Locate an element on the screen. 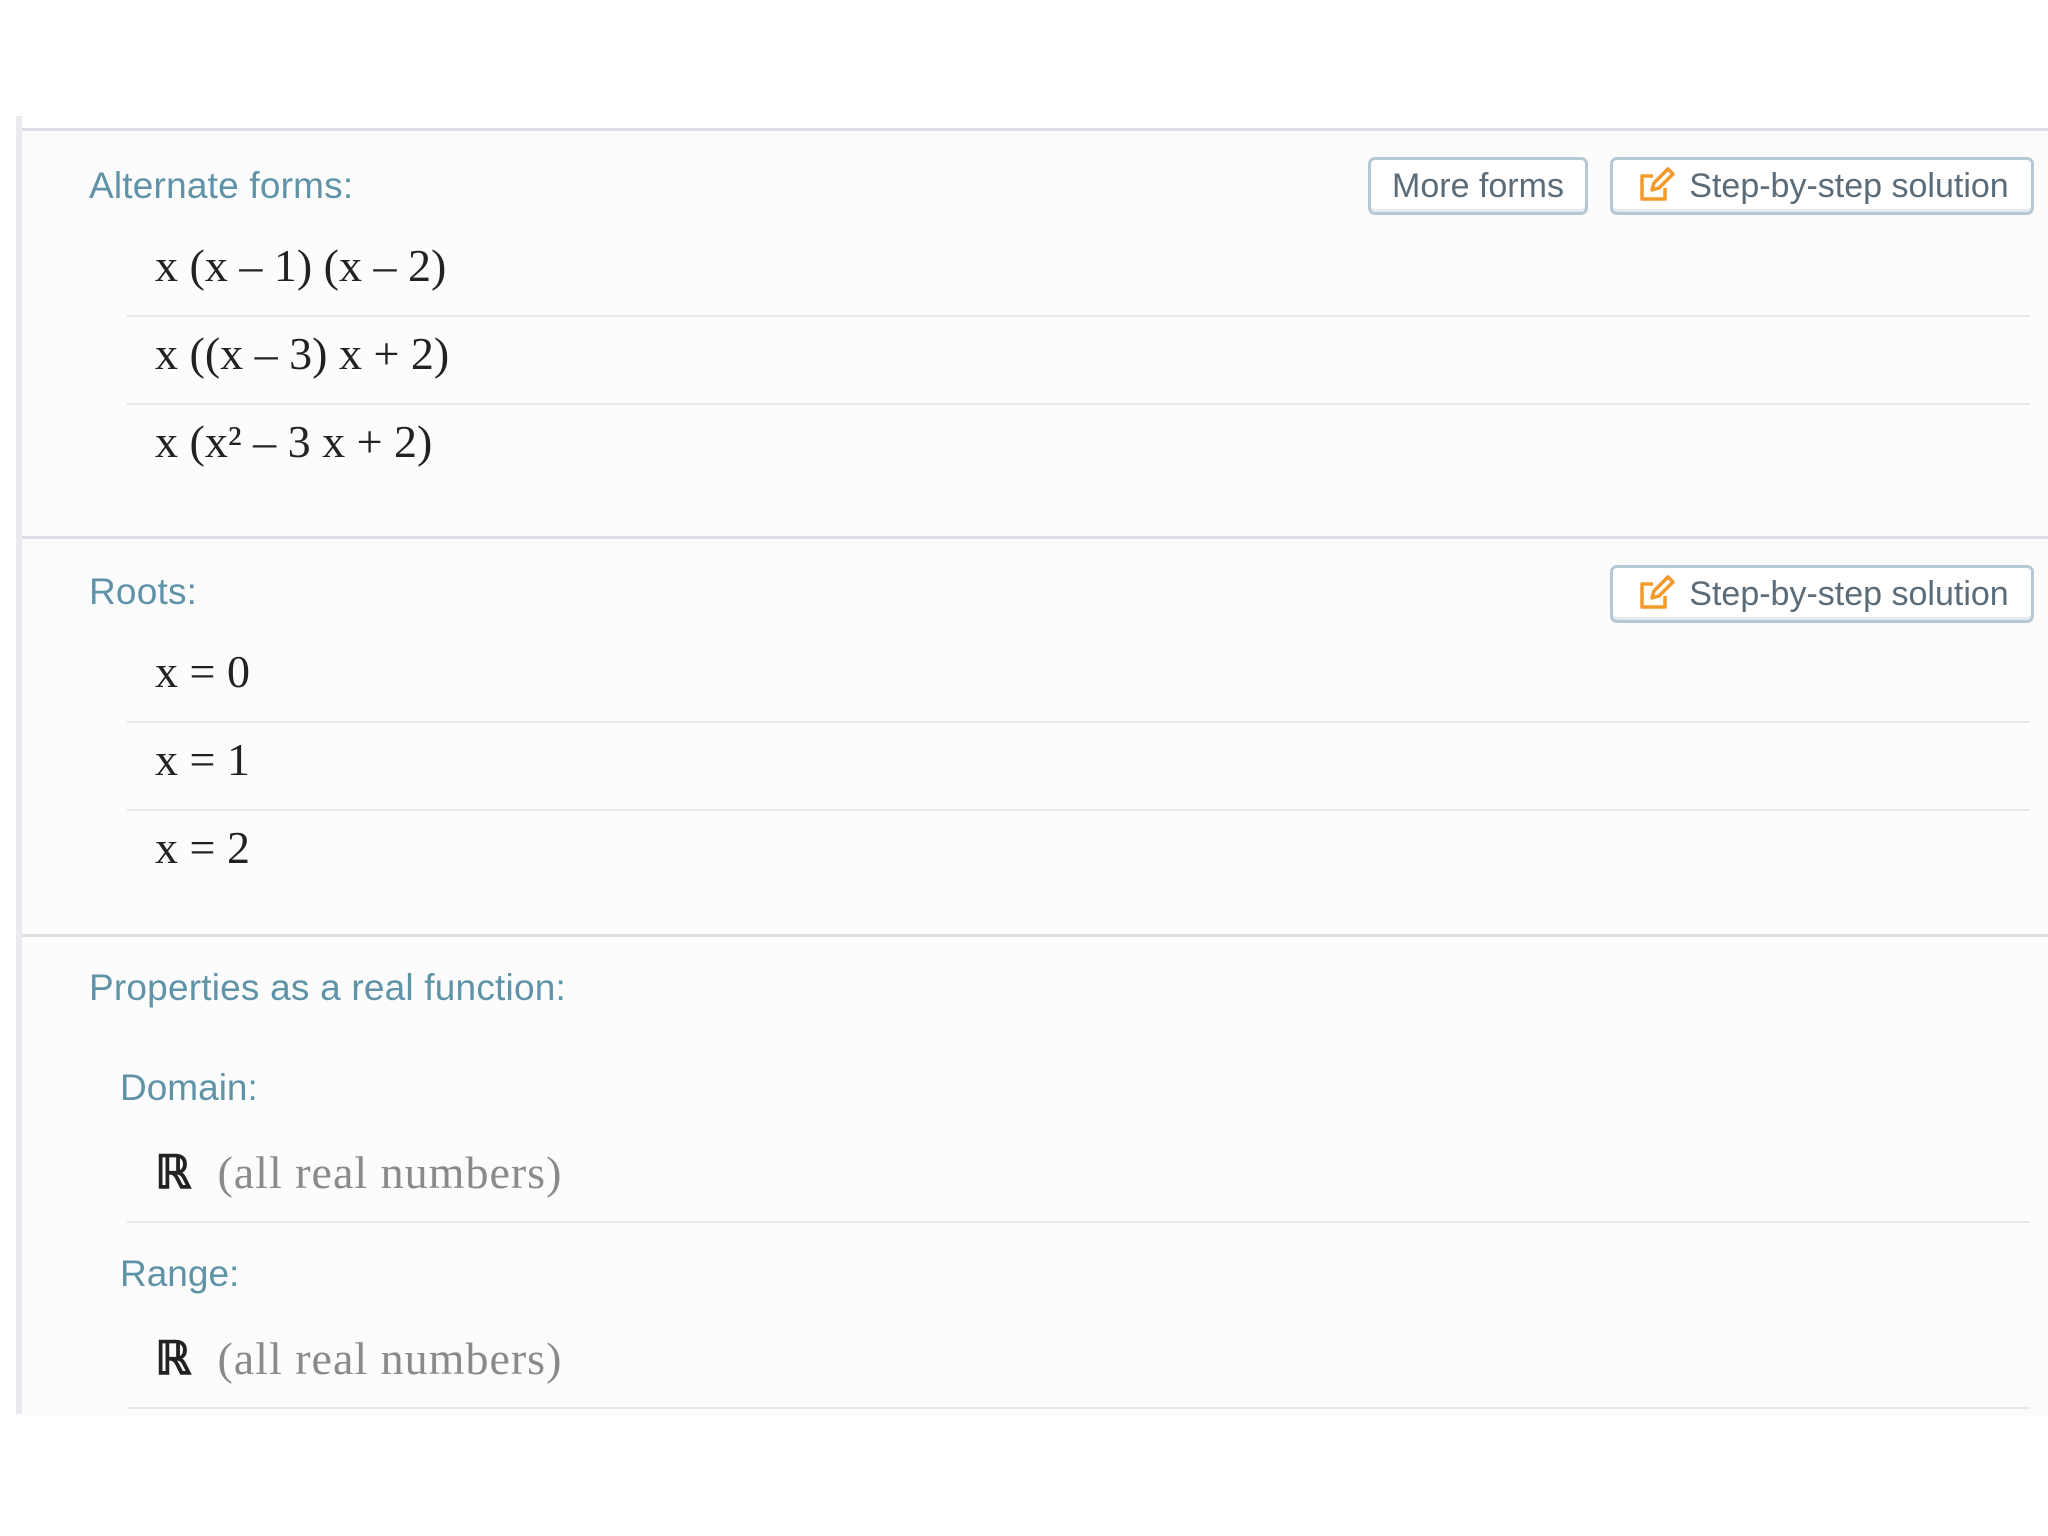  more-forms-label: More forms is located at coordinates (1478, 185).